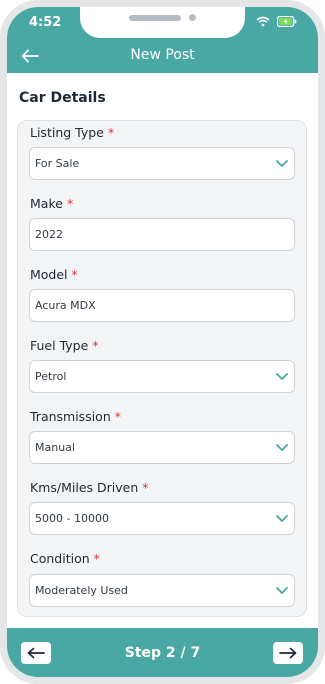 The width and height of the screenshot is (325, 684). Describe the element at coordinates (49, 234) in the screenshot. I see `make-value: 2022` at that location.